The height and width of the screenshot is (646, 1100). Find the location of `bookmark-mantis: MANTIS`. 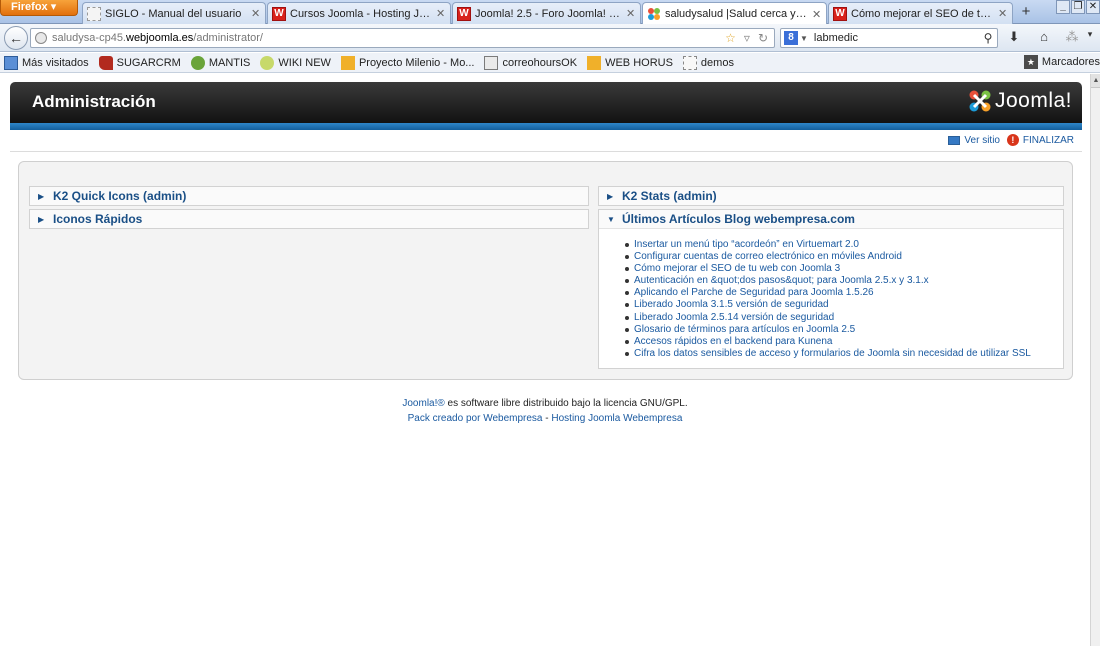

bookmark-mantis: MANTIS is located at coordinates (220, 62).